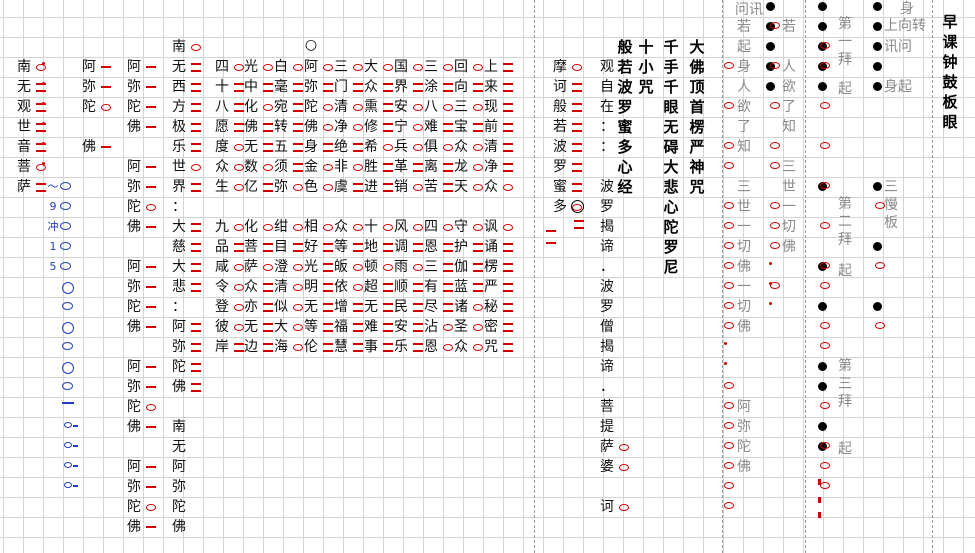 The width and height of the screenshot is (975, 553). Describe the element at coordinates (697, 187) in the screenshot. I see `chant-character: 咒` at that location.